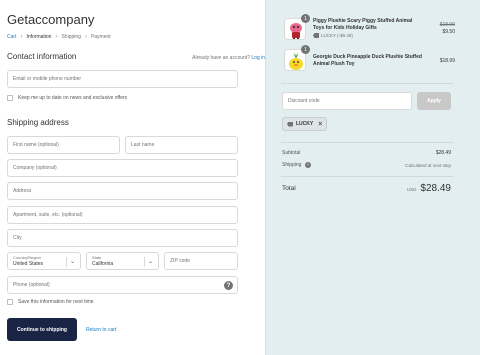 The height and width of the screenshot is (355, 480). Describe the element at coordinates (10, 302) in the screenshot. I see `save-info-checkbox` at that location.